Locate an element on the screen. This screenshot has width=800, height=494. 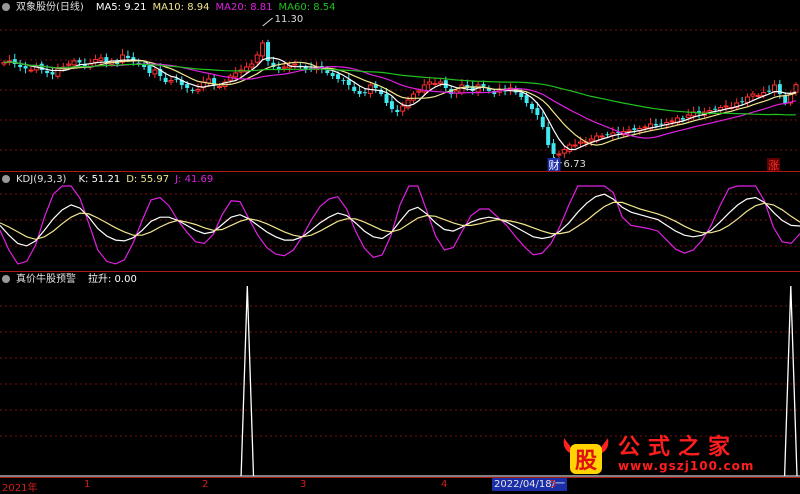
kdj-indicator-list: K: 51.21 D: 55.97 J: 41.69 is located at coordinates (145, 179).